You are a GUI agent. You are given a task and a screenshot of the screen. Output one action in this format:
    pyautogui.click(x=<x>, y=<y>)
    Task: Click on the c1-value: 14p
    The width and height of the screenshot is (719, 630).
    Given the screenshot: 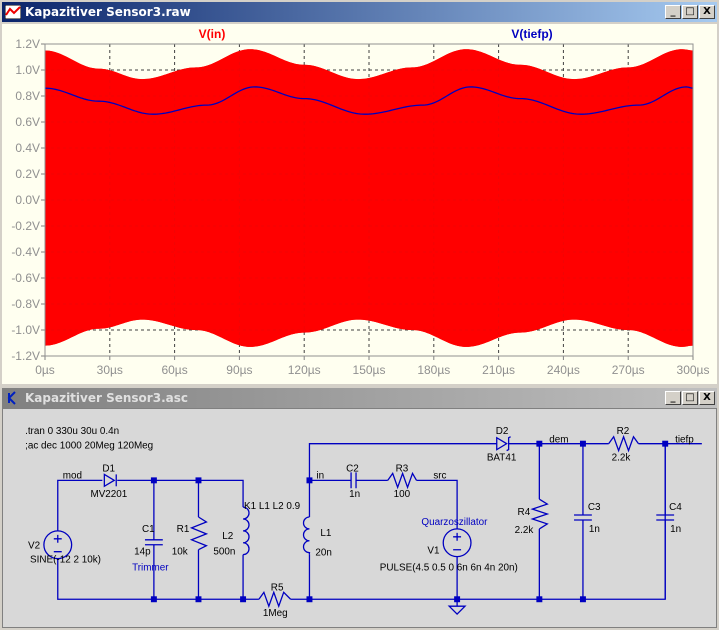 What is the action you would take?
    pyautogui.click(x=142, y=552)
    